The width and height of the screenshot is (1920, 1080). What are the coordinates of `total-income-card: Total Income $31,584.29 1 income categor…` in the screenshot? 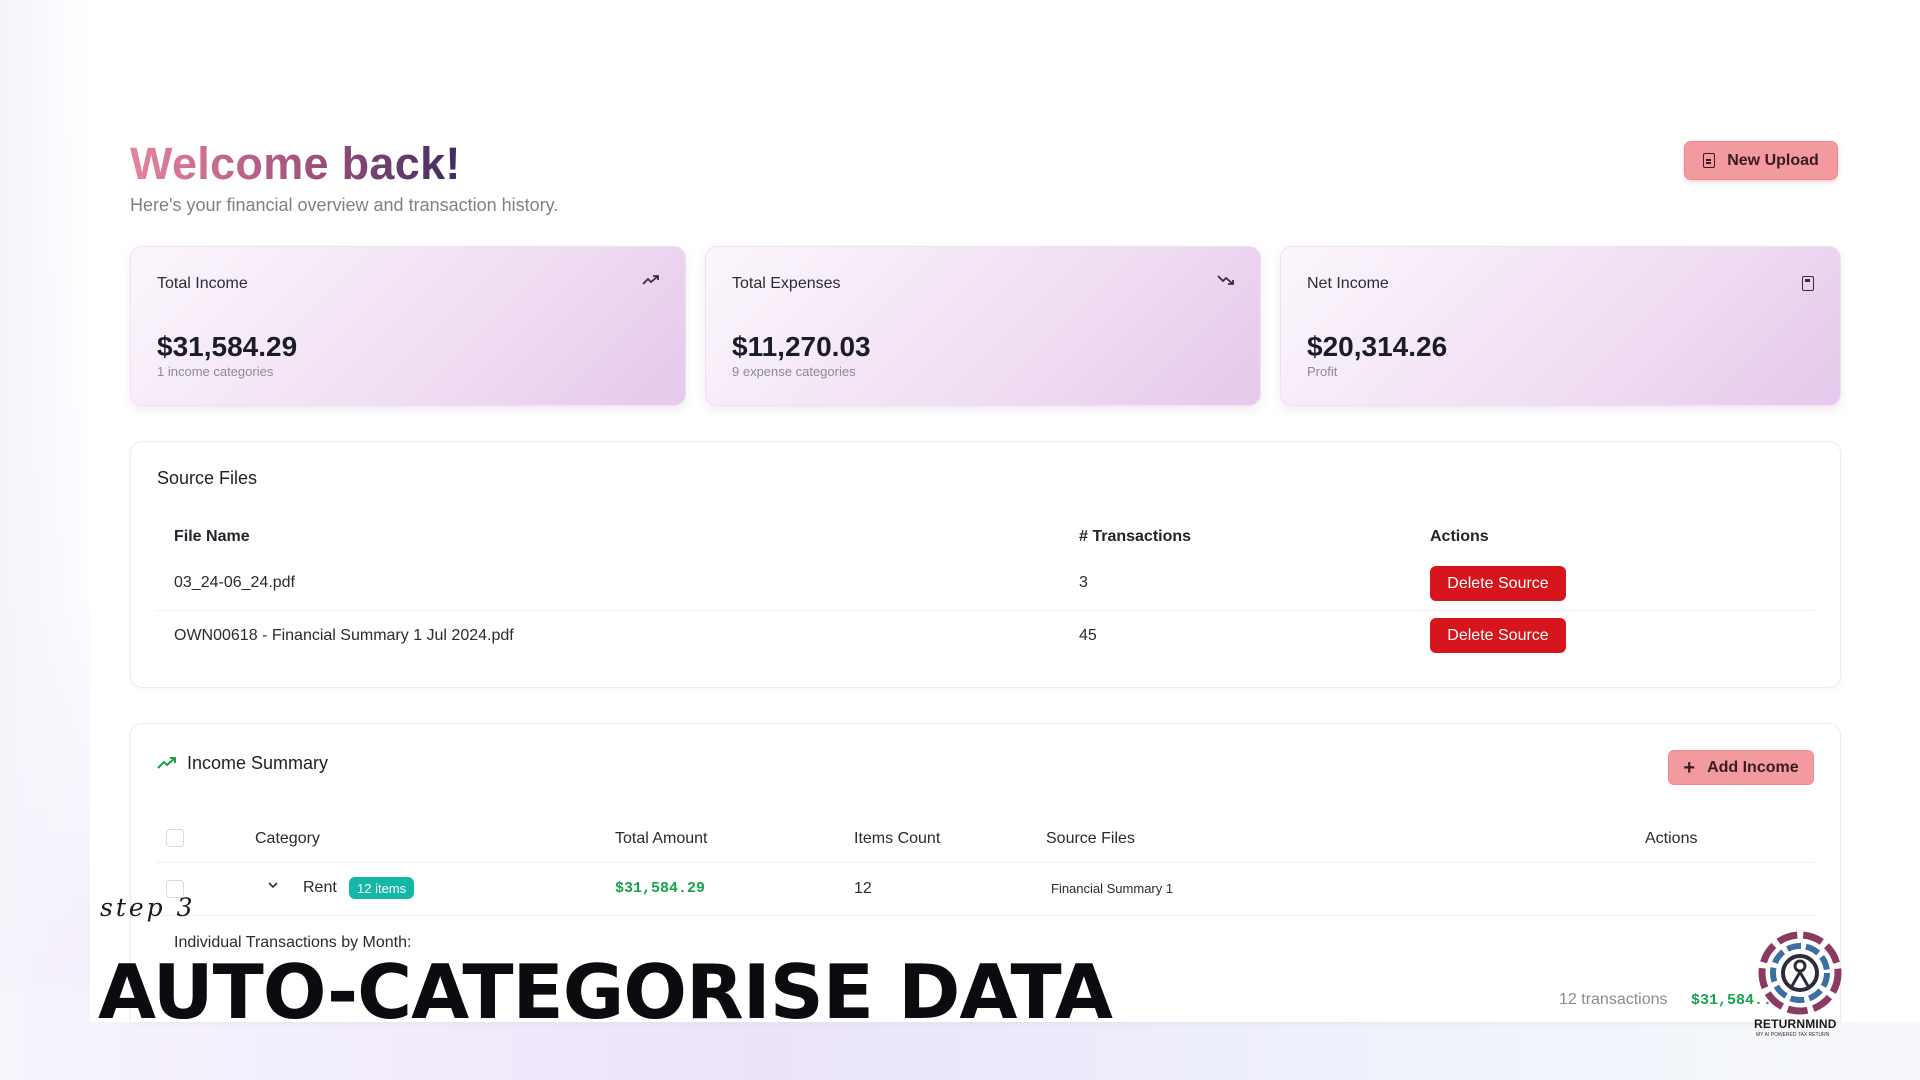 It's located at (408, 326).